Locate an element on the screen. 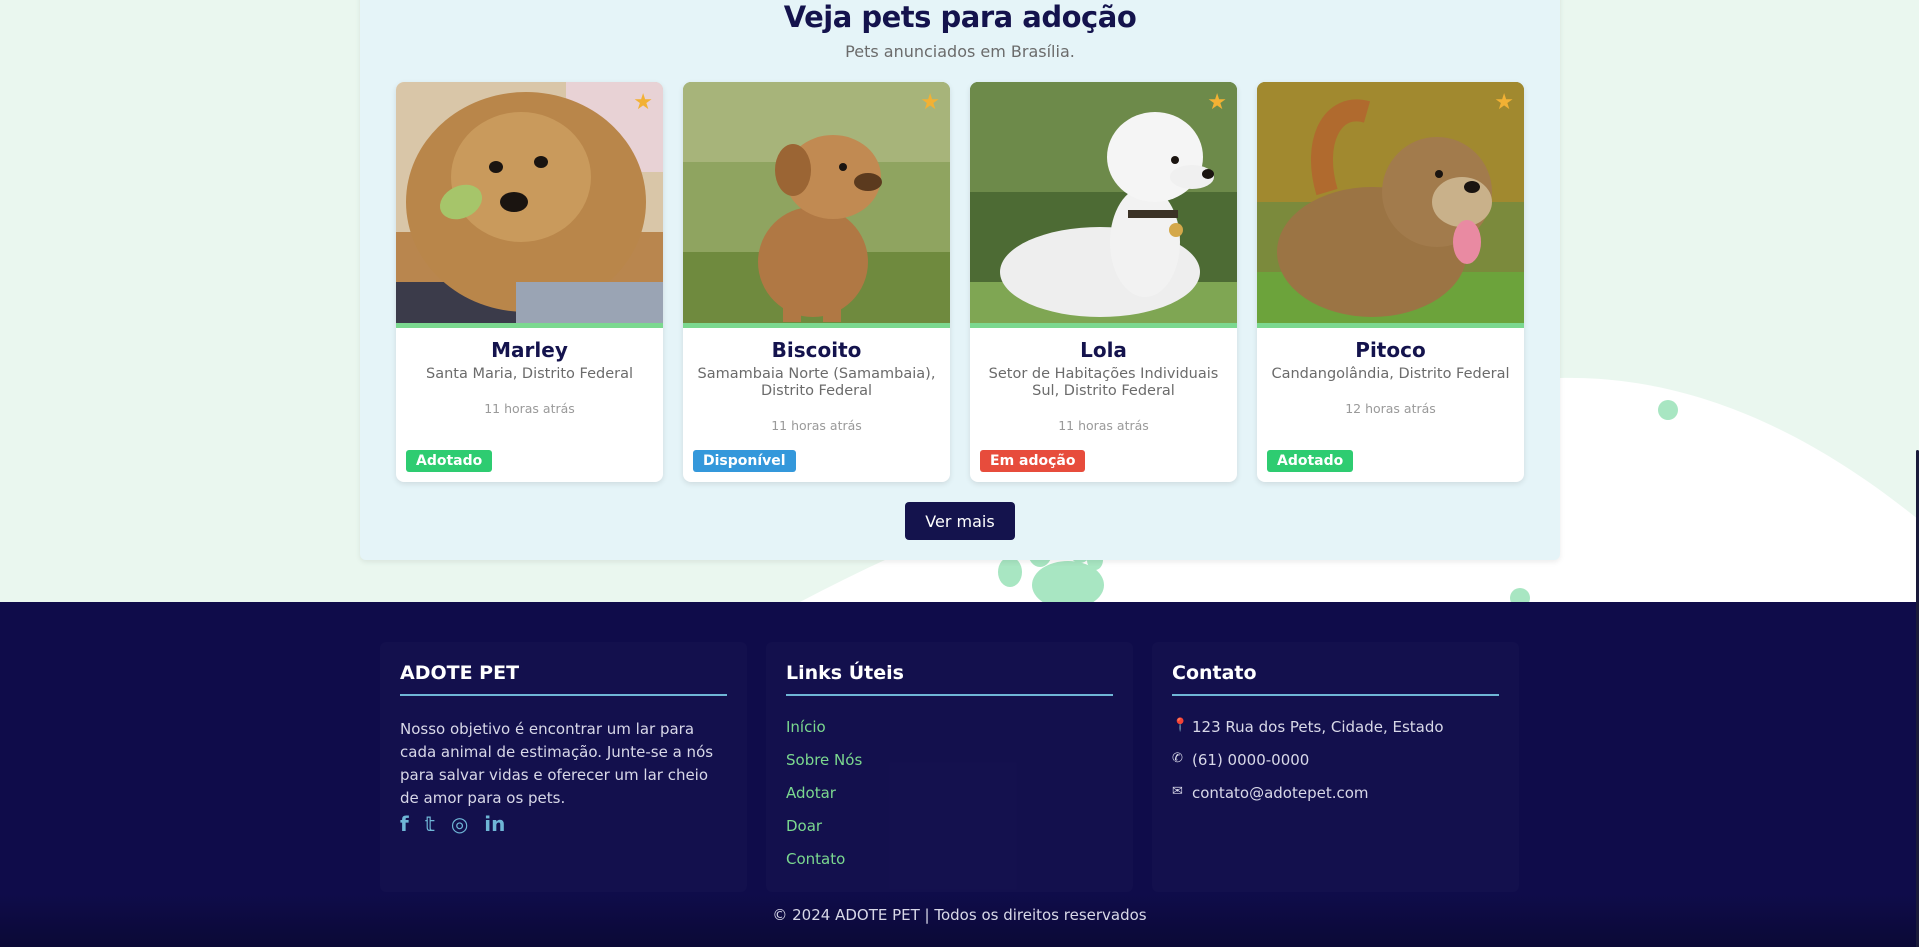 The height and width of the screenshot is (947, 1919). envelope-icon: ✉ is located at coordinates (1177, 791).